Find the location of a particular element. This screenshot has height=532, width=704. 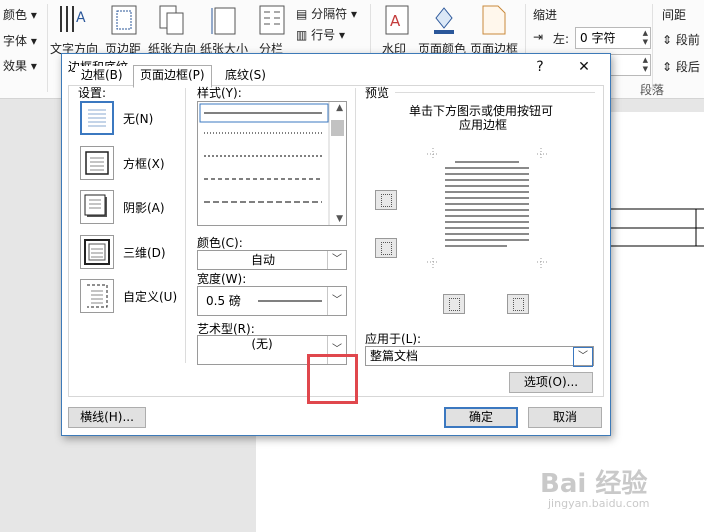

width-sample-line is located at coordinates (290, 301).